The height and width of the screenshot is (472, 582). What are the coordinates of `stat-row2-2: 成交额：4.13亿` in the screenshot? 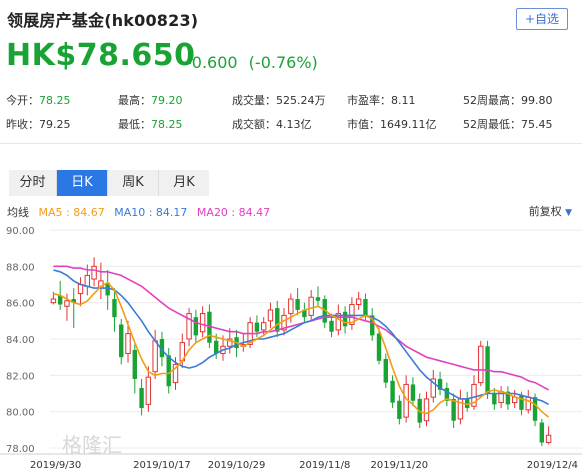 It's located at (272, 124).